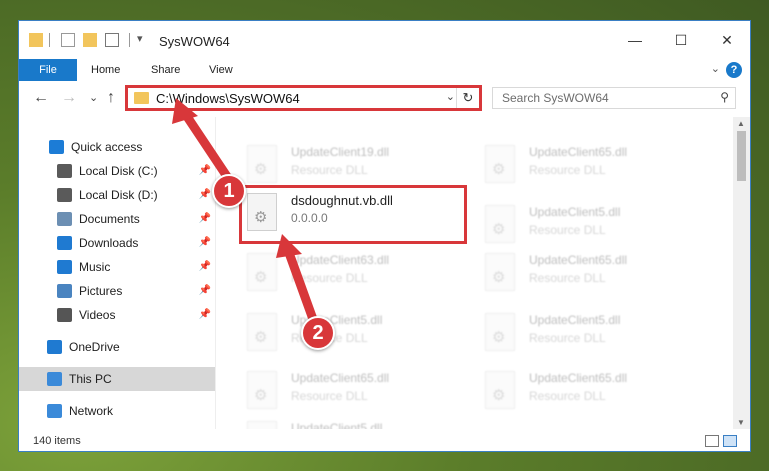  What do you see at coordinates (97, 315) in the screenshot?
I see `sidebar-item-label: Videos` at bounding box center [97, 315].